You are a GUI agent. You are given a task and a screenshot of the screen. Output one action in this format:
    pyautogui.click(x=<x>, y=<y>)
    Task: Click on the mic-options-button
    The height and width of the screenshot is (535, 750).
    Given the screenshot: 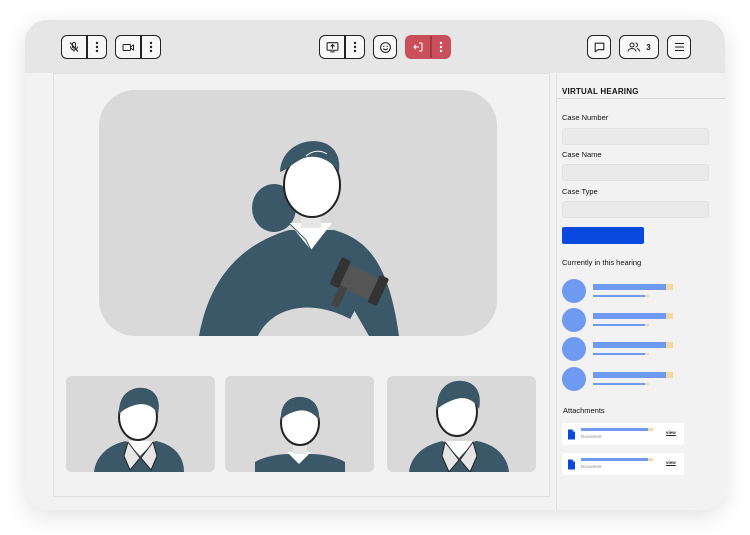 What is the action you would take?
    pyautogui.click(x=97, y=47)
    